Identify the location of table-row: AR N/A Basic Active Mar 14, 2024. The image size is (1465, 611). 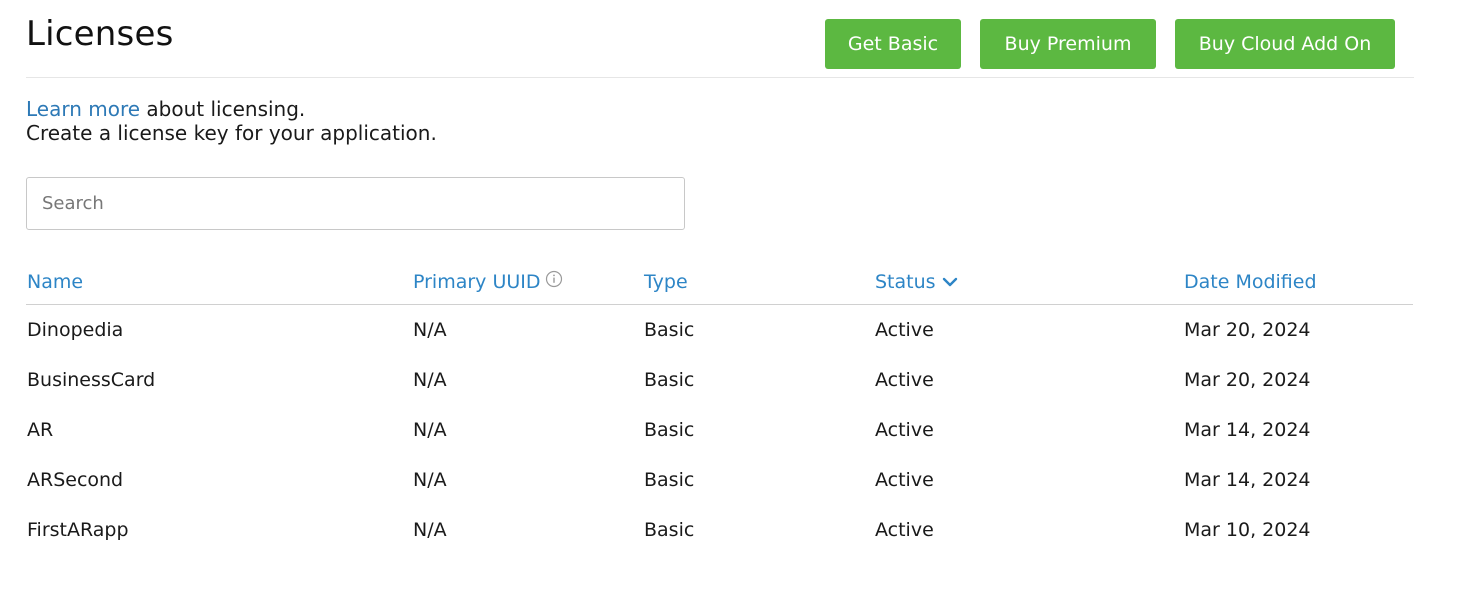
(719, 430).